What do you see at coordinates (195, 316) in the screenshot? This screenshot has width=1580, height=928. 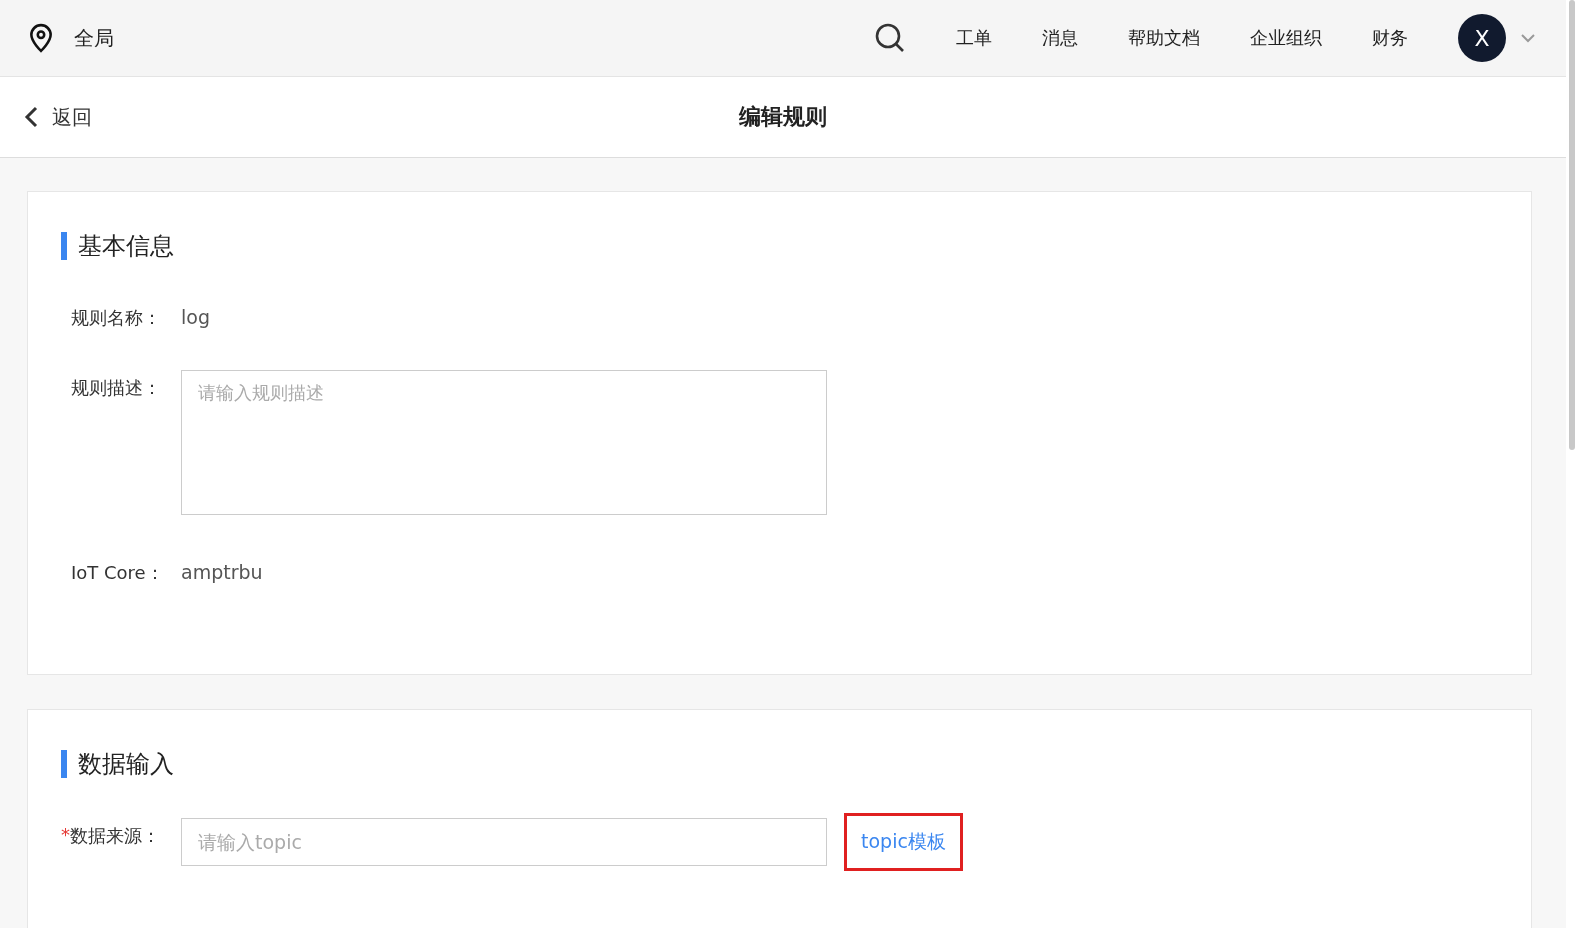 I see `field-value: log` at bounding box center [195, 316].